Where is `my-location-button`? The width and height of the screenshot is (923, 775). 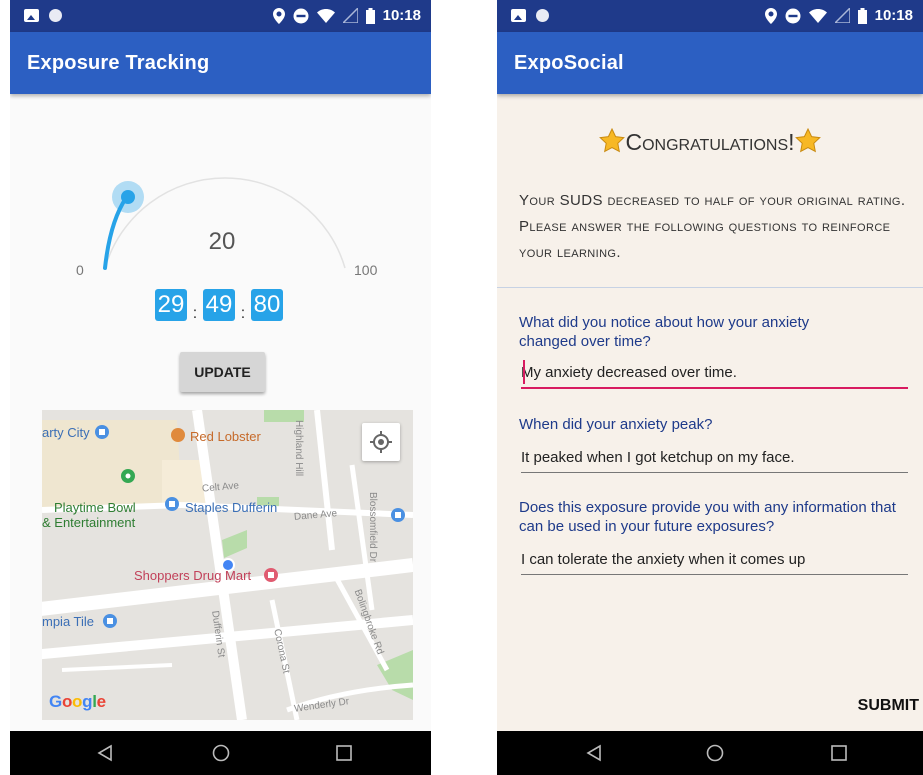 my-location-button is located at coordinates (381, 442).